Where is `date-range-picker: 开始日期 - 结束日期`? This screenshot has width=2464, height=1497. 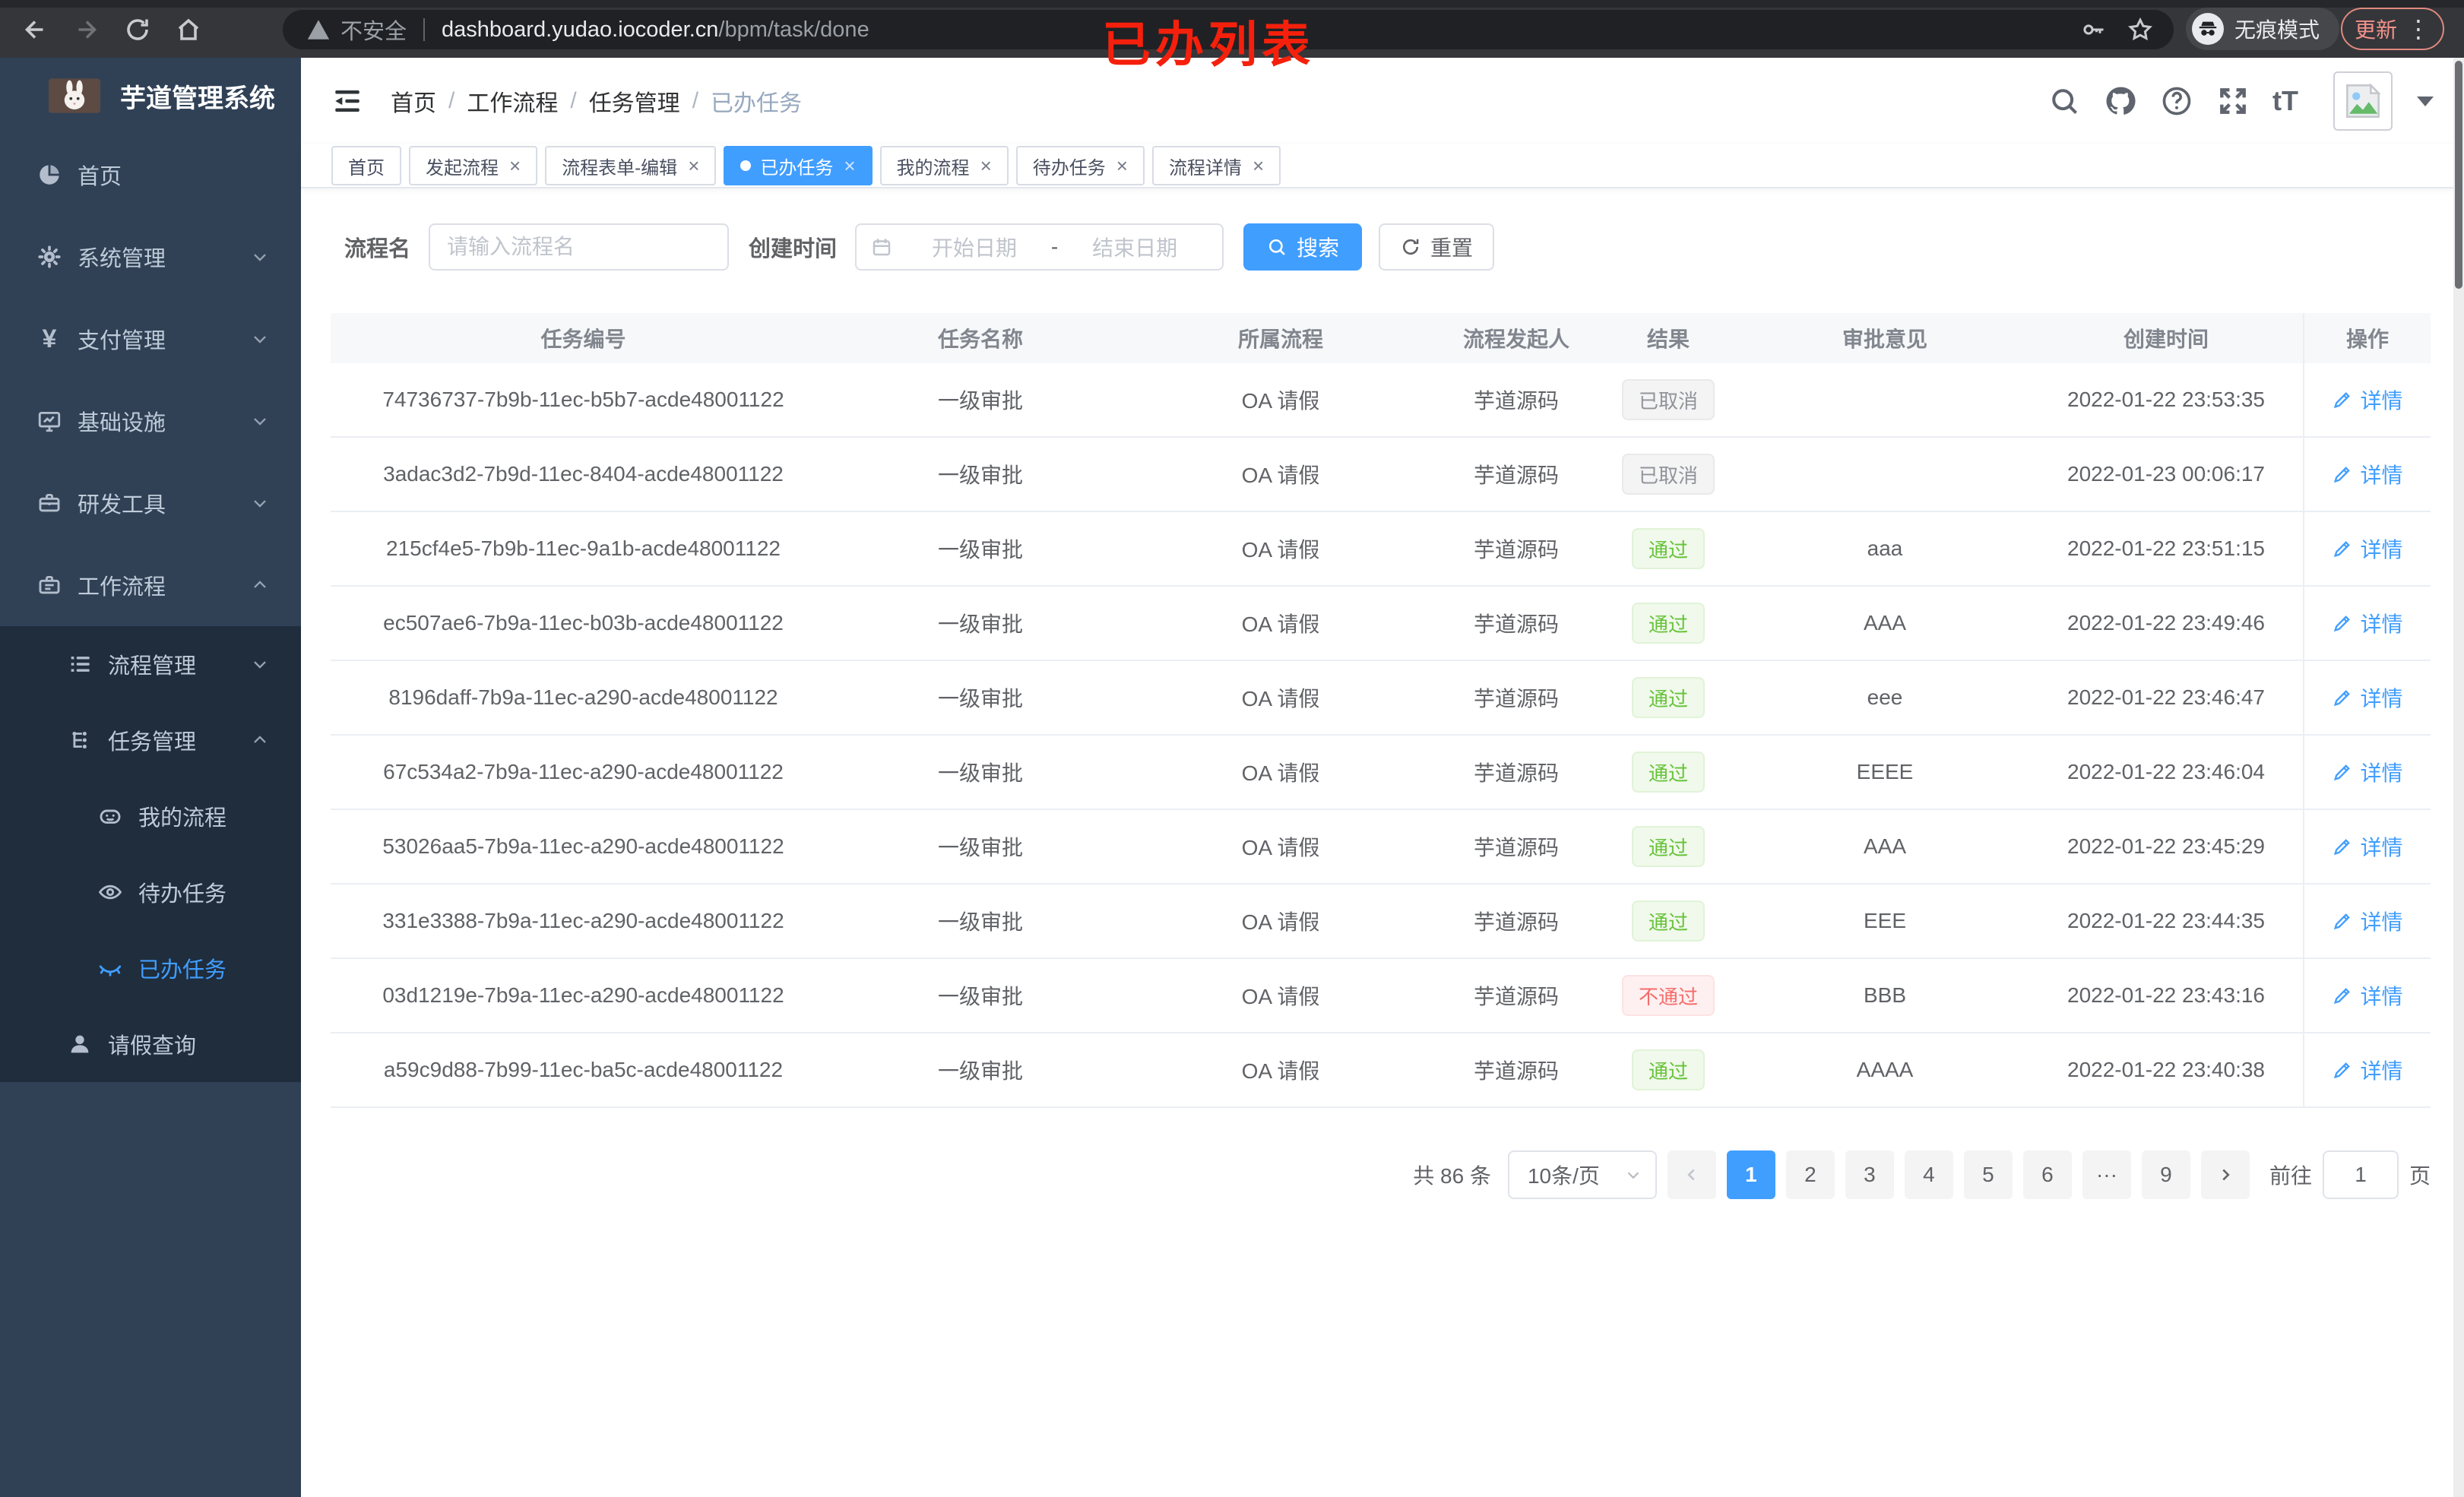
date-range-picker: 开始日期 - 结束日期 is located at coordinates (1039, 247).